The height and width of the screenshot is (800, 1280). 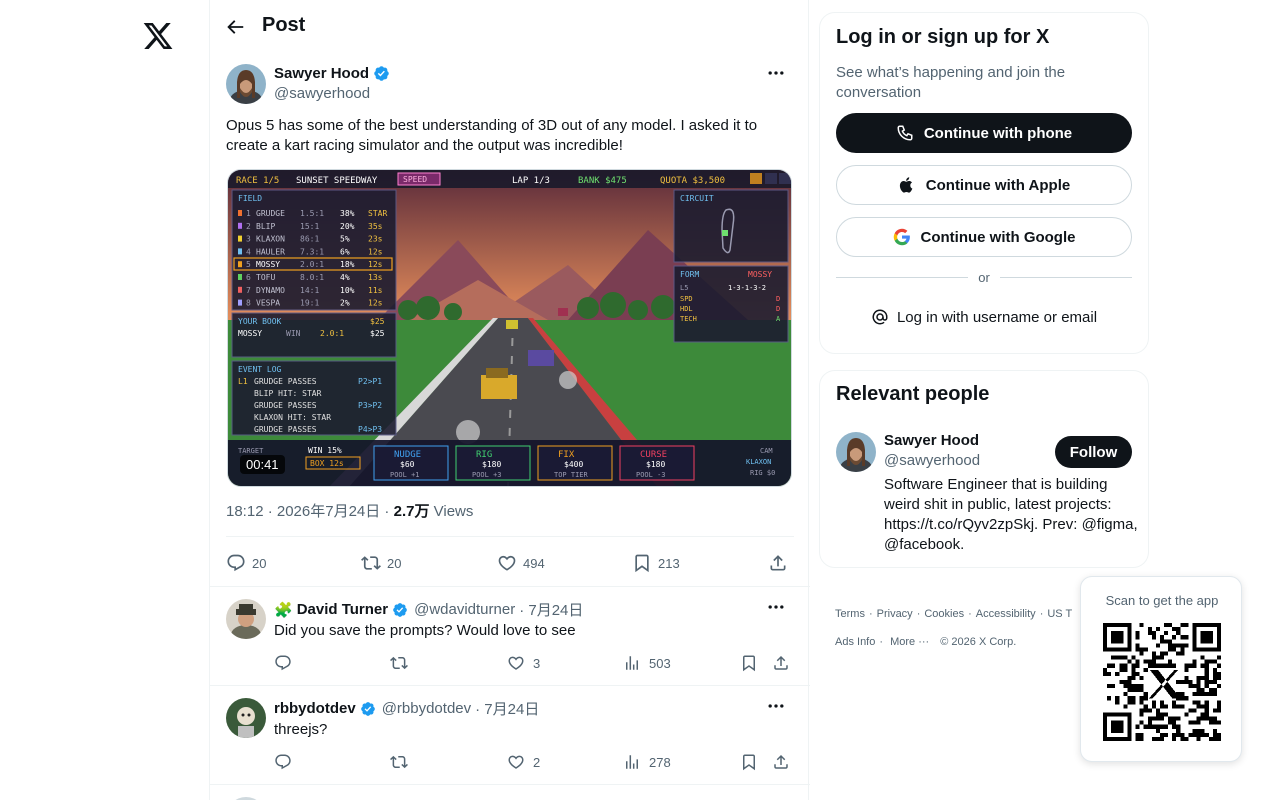 What do you see at coordinates (523, 762) in the screenshot?
I see `like-button: 2` at bounding box center [523, 762].